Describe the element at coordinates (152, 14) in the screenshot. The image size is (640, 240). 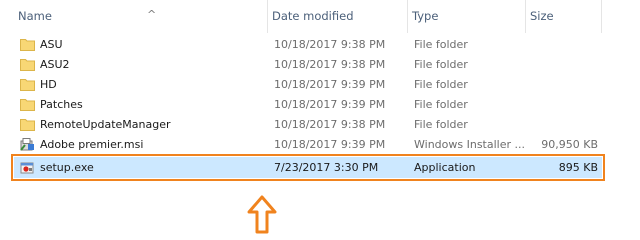
I see `sort-ascending-icon: ^` at that location.